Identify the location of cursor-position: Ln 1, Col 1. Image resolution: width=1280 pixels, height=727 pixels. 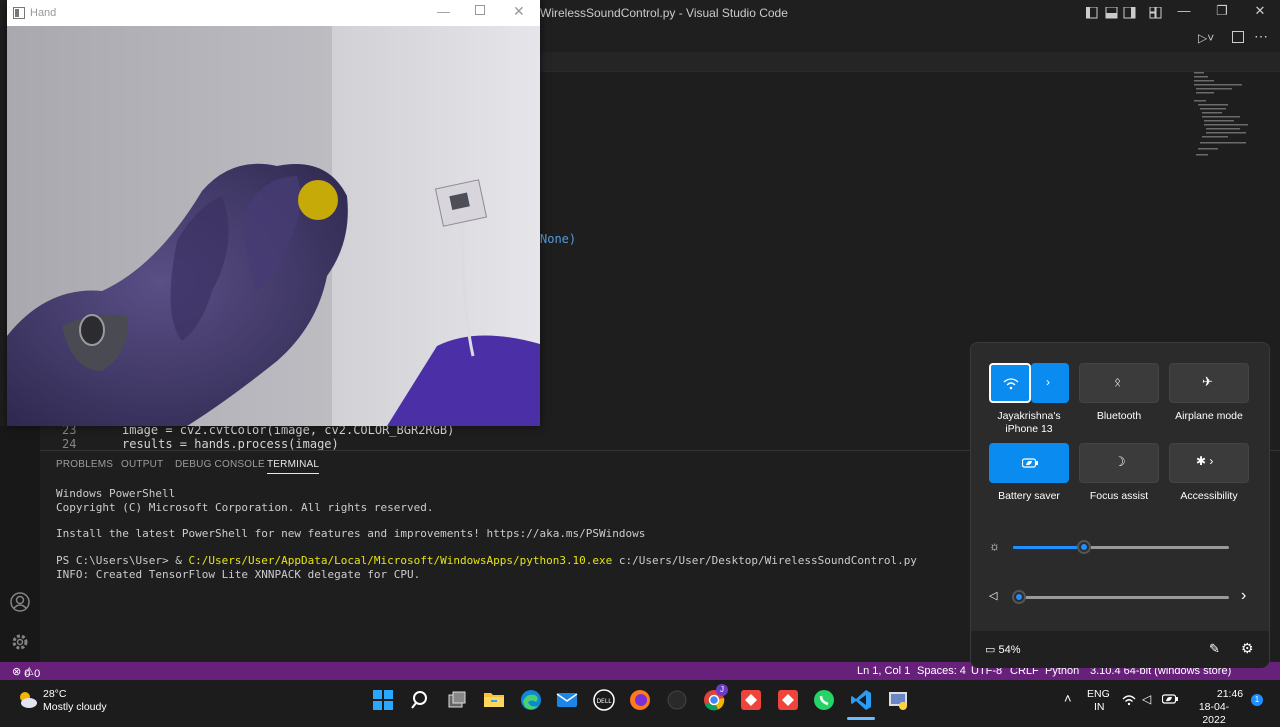
(883, 671).